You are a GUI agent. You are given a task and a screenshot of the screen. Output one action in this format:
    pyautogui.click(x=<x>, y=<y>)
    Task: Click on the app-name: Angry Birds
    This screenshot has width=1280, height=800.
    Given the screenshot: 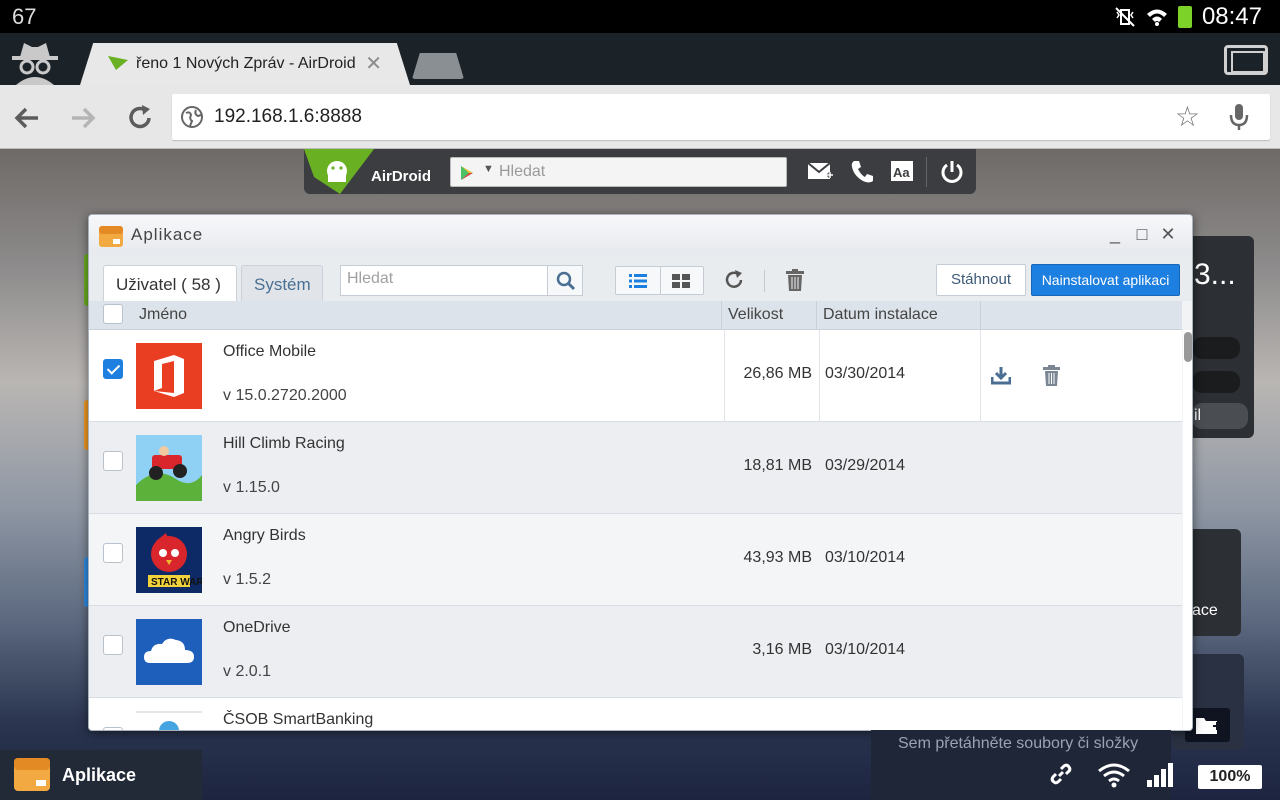 What is the action you would take?
    pyautogui.click(x=264, y=535)
    